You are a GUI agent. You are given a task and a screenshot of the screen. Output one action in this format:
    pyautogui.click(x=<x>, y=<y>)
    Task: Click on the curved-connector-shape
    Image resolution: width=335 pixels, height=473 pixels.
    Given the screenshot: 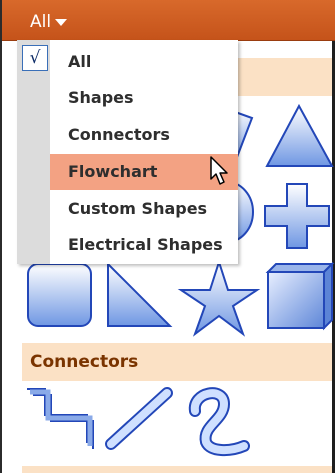 What is the action you would take?
    pyautogui.click(x=219, y=422)
    